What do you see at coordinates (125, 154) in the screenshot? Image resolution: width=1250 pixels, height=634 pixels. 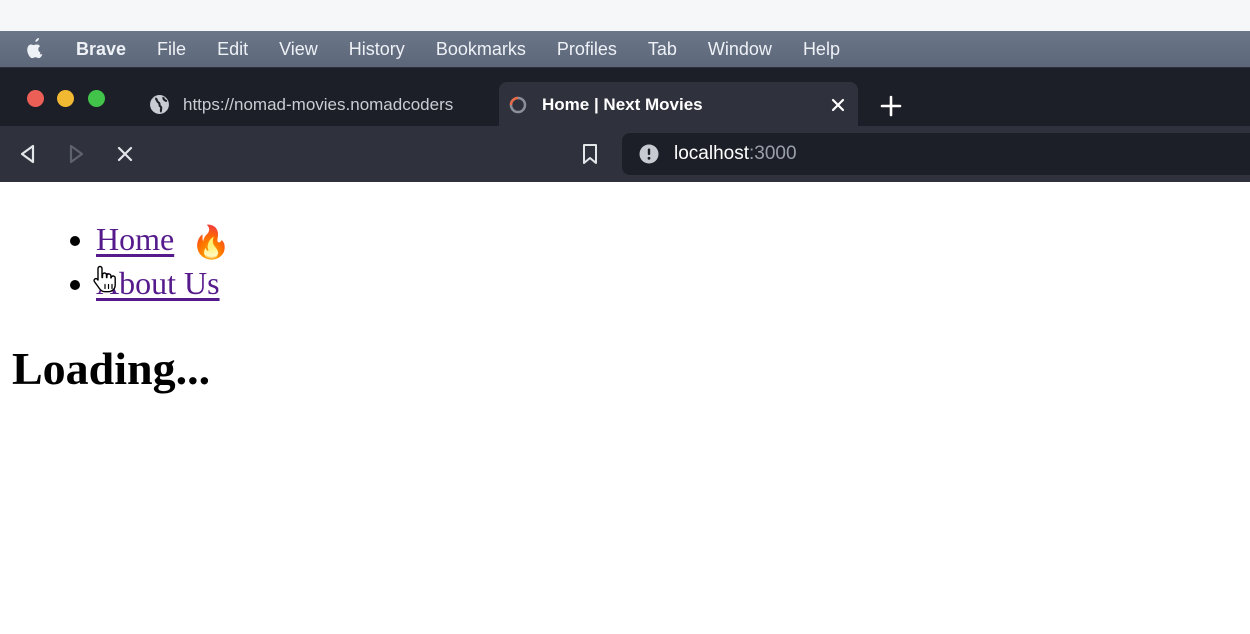 I see `stop-loading-icon` at bounding box center [125, 154].